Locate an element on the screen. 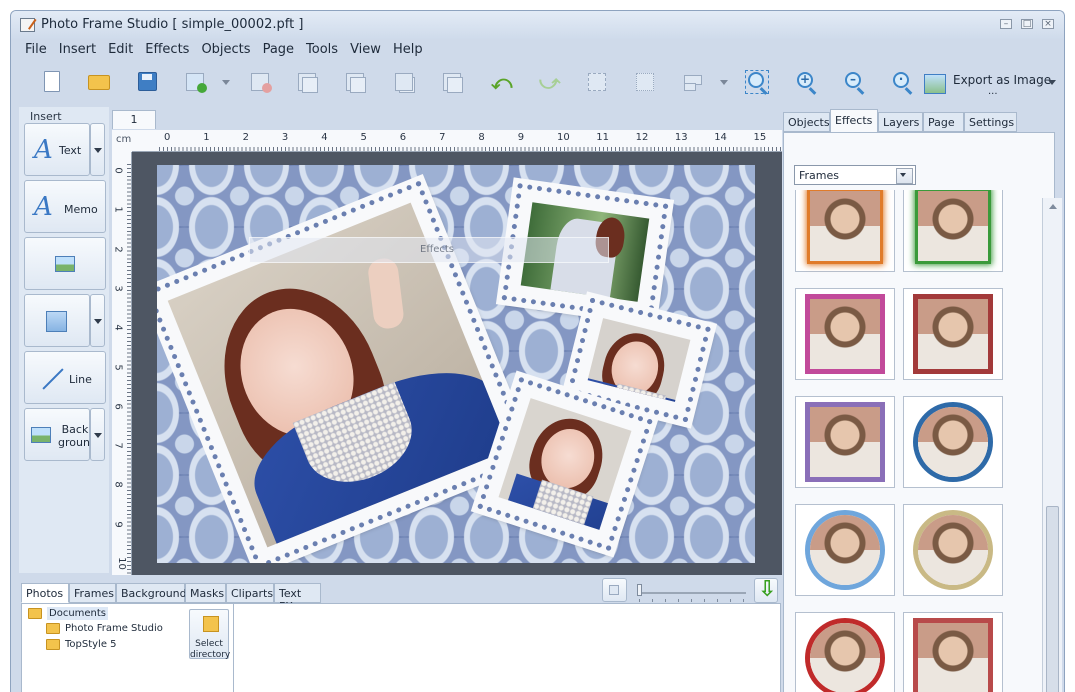 The image size is (1075, 692). menu-tools: Tools is located at coordinates (328, 50).